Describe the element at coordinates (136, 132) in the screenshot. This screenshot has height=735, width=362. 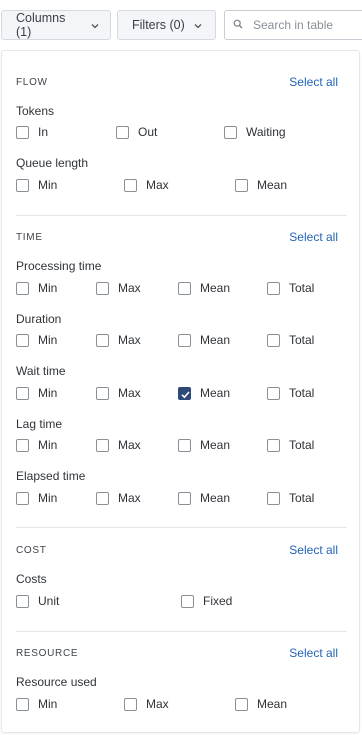
I see `checkbox-option: Out` at that location.